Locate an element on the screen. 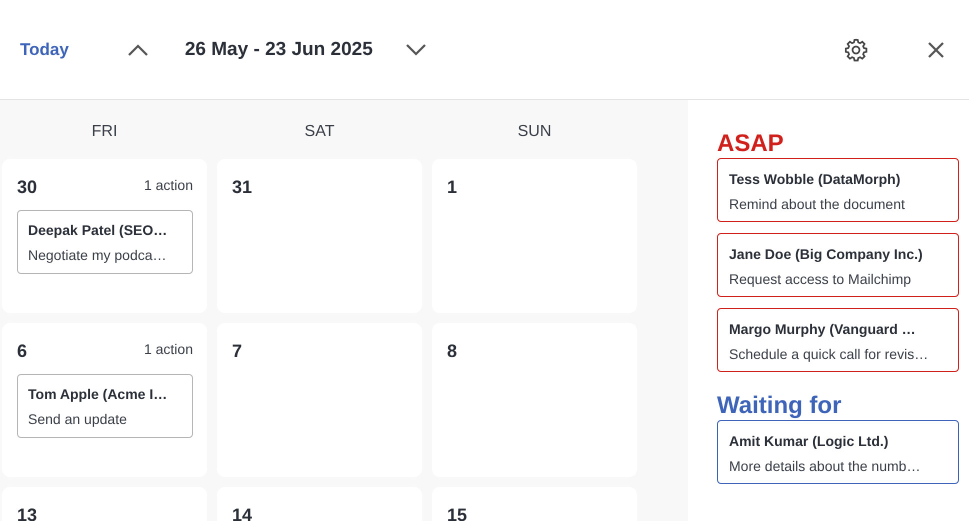 The image size is (969, 521). day-cell: 1 is located at coordinates (534, 236).